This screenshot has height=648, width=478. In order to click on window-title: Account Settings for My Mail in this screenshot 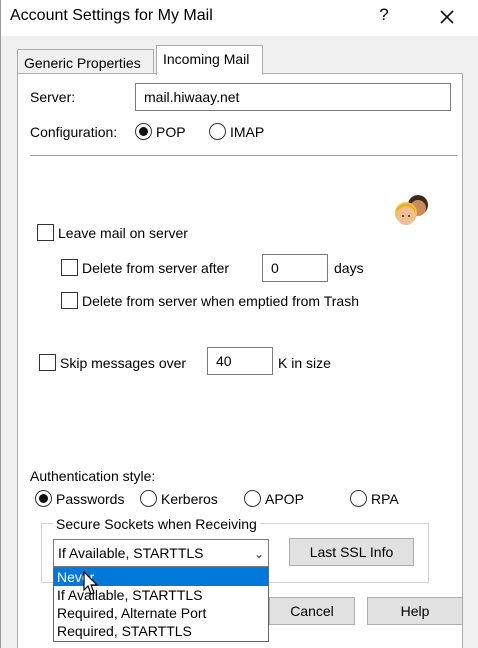, I will do `click(111, 15)`.